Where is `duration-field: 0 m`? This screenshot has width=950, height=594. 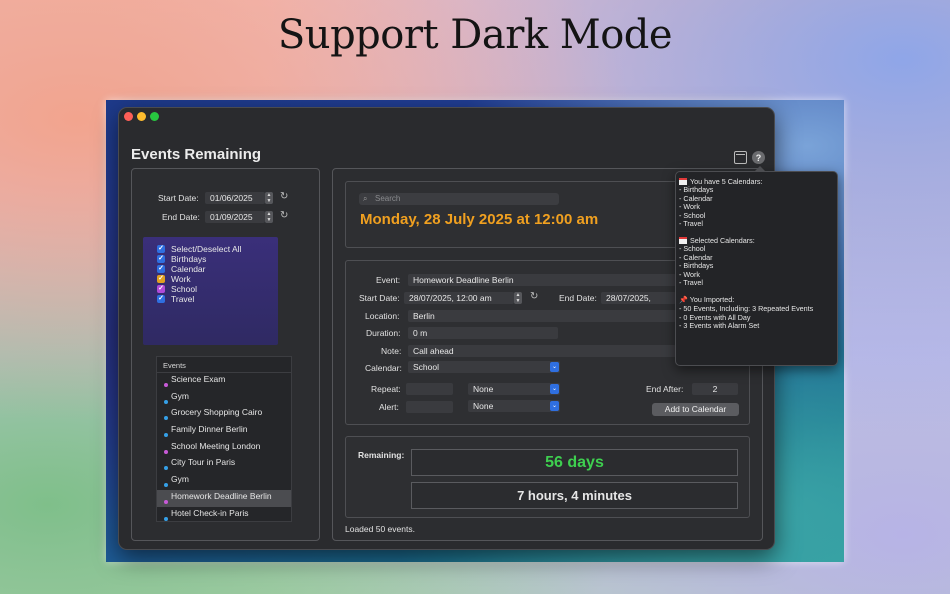
duration-field: 0 m is located at coordinates (483, 333).